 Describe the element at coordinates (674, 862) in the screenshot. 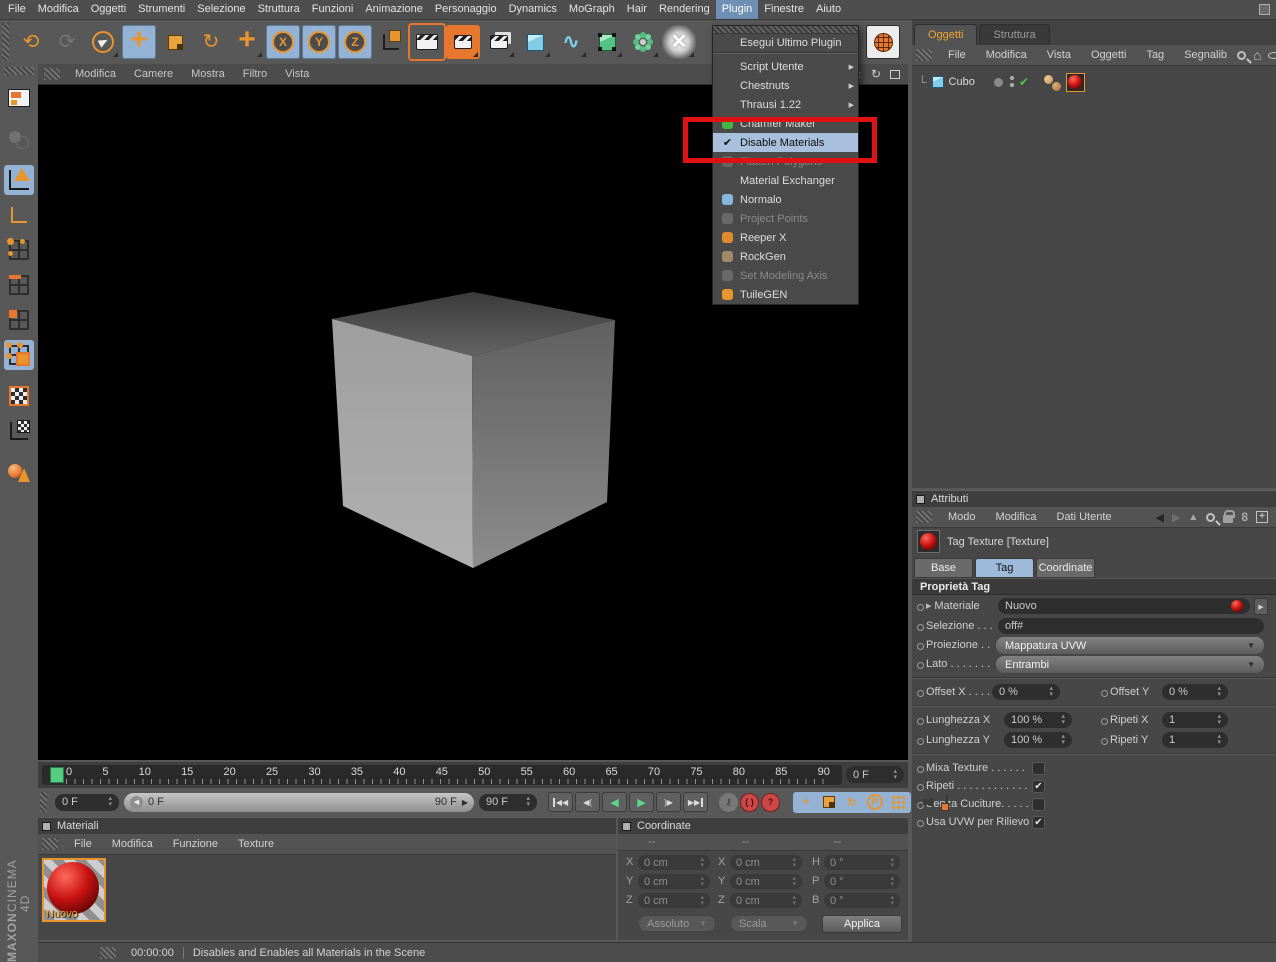

I see `position-x-field: 0 cm` at that location.